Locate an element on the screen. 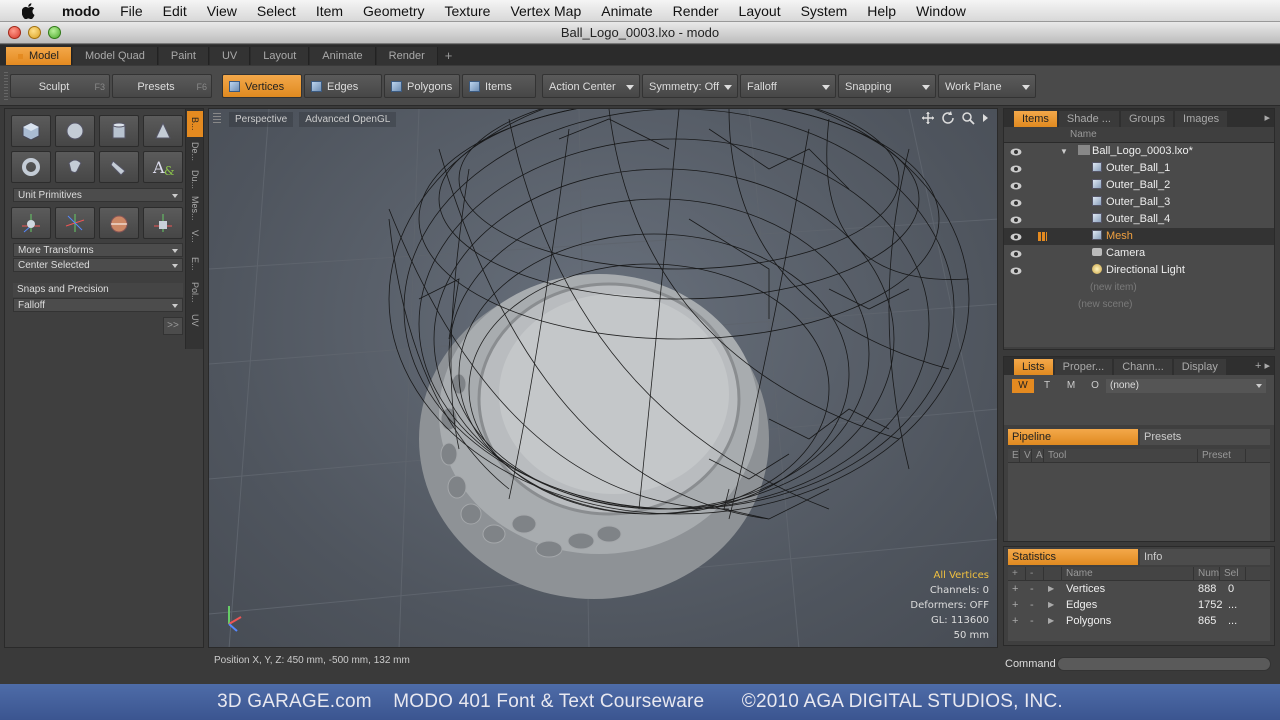 Image resolution: width=1280 pixels, height=720 pixels. texture-map-toggle: T is located at coordinates (1047, 386).